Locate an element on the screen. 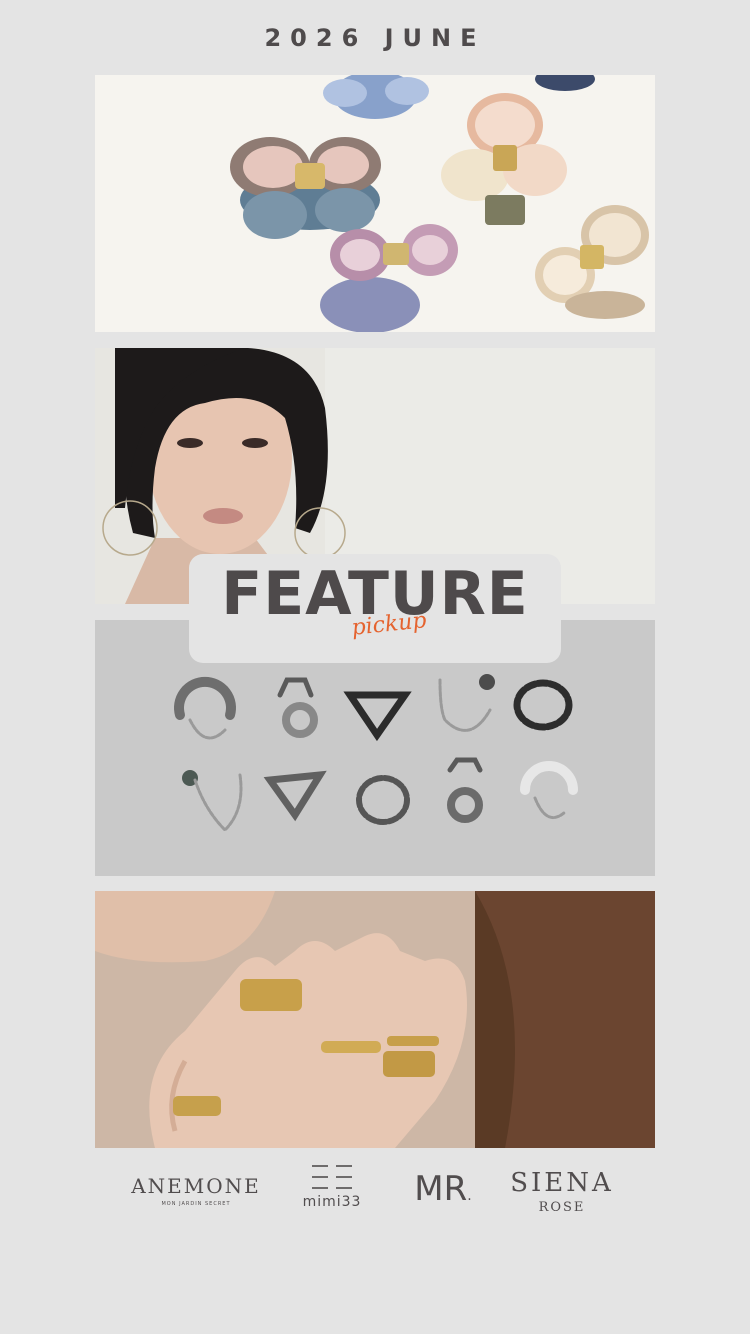 The image size is (750, 1334). brand-mimi33-logo: mimi33 is located at coordinates (332, 1187).